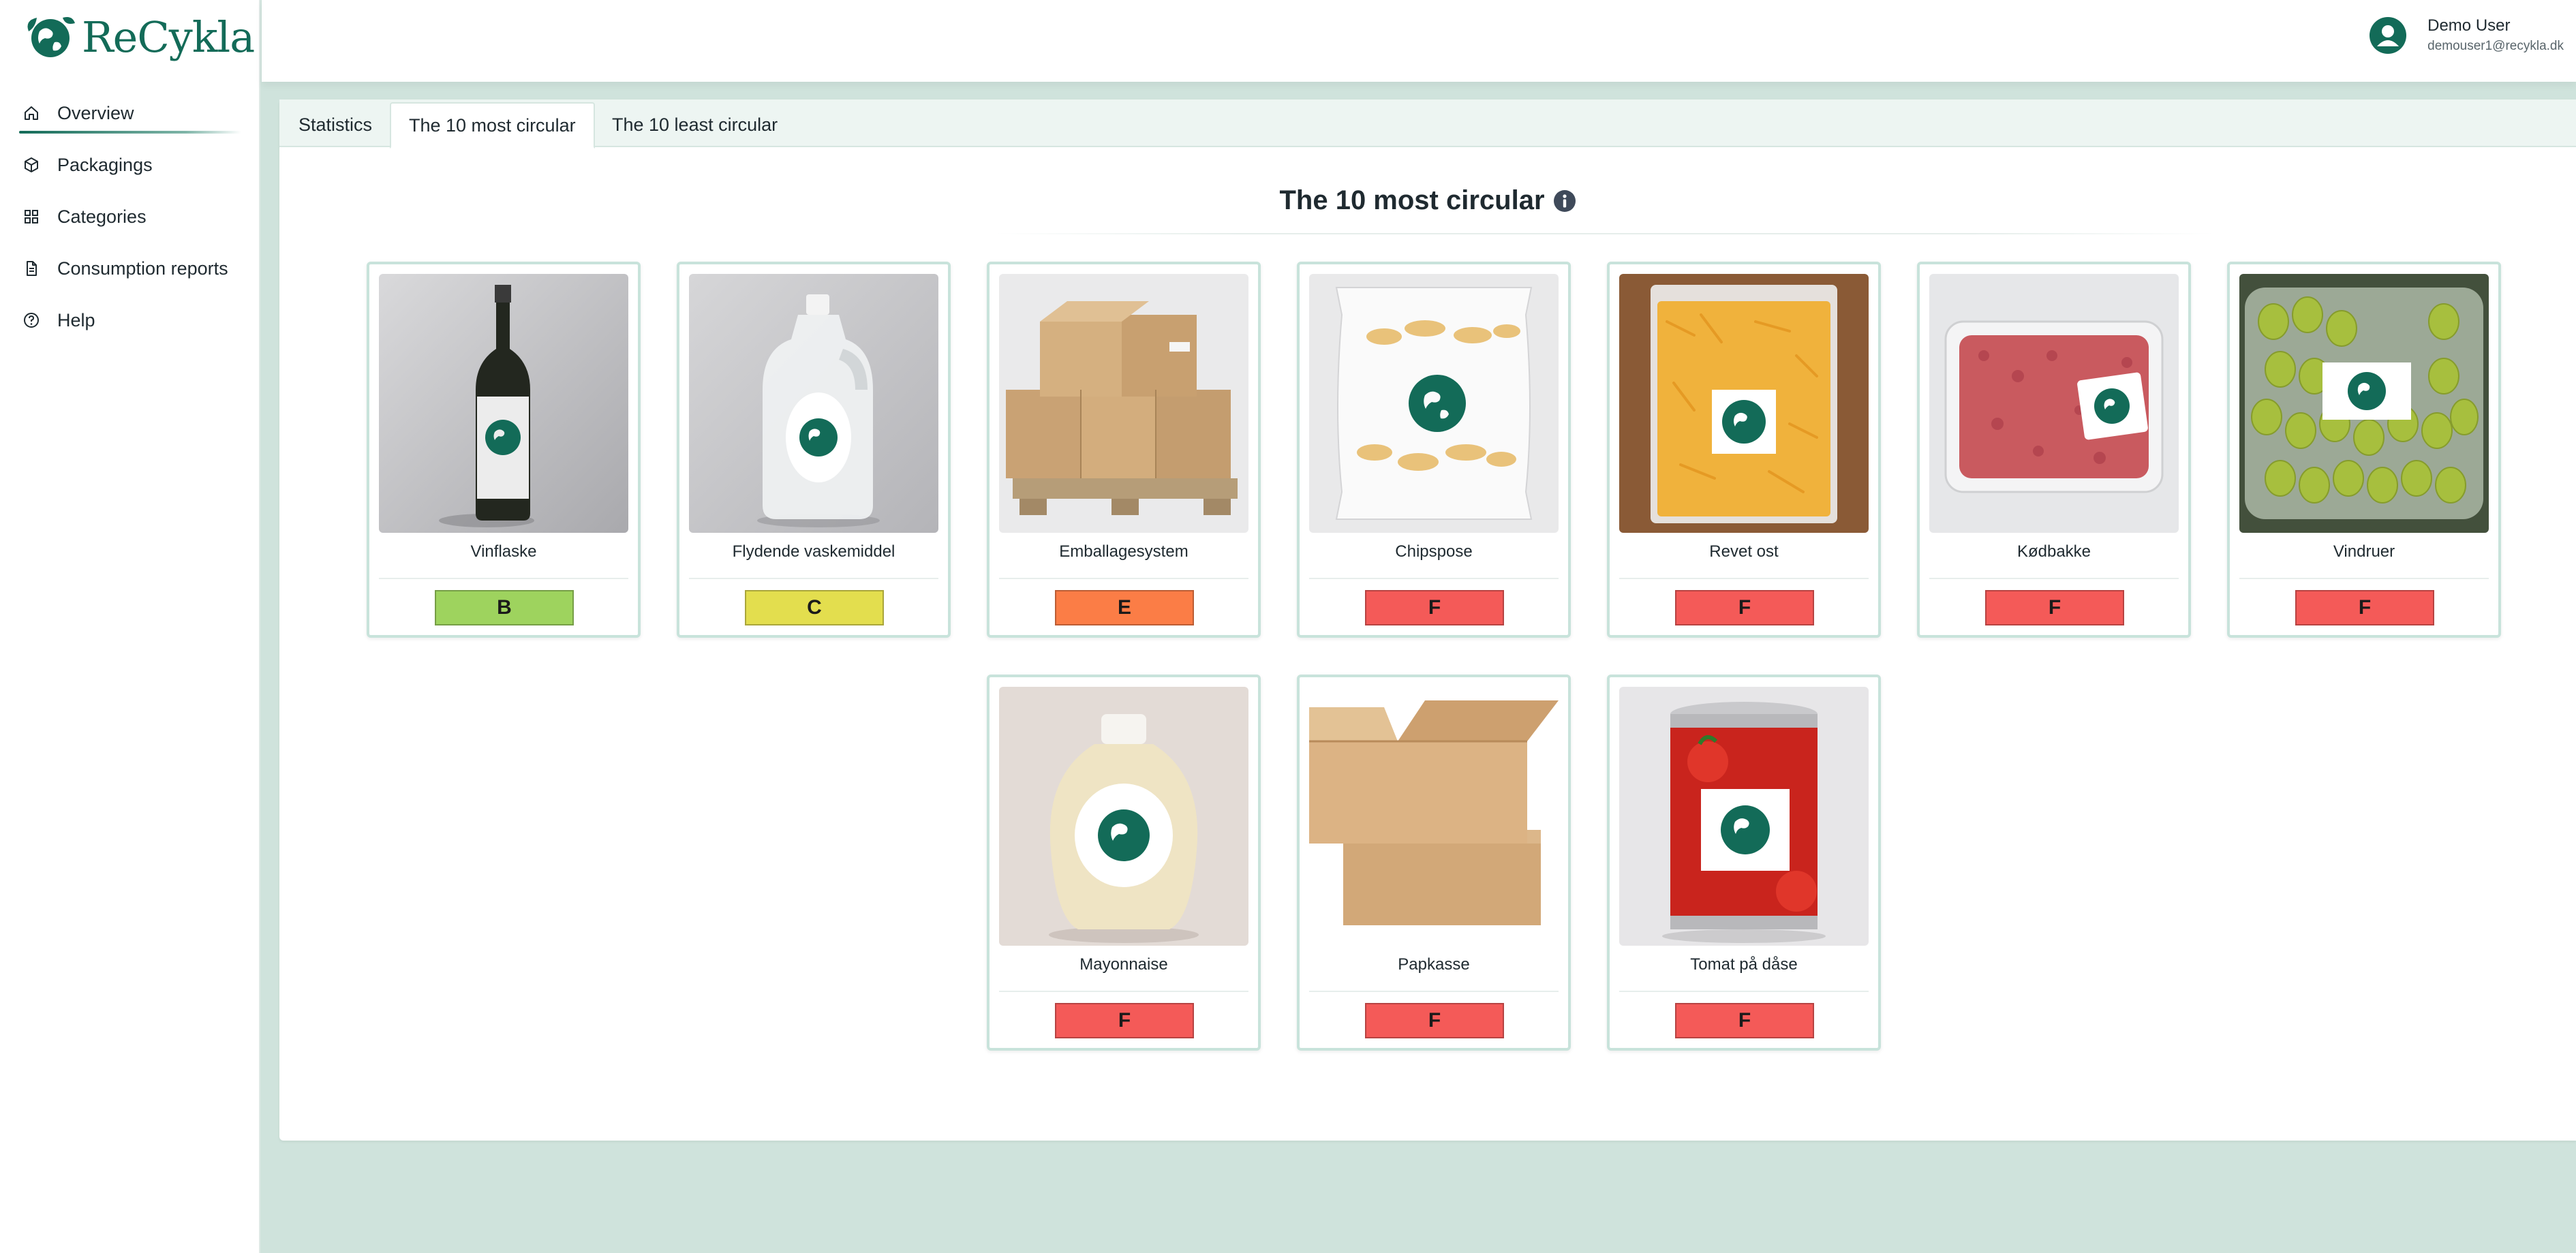  I want to click on tab-label: Statistics, so click(335, 124).